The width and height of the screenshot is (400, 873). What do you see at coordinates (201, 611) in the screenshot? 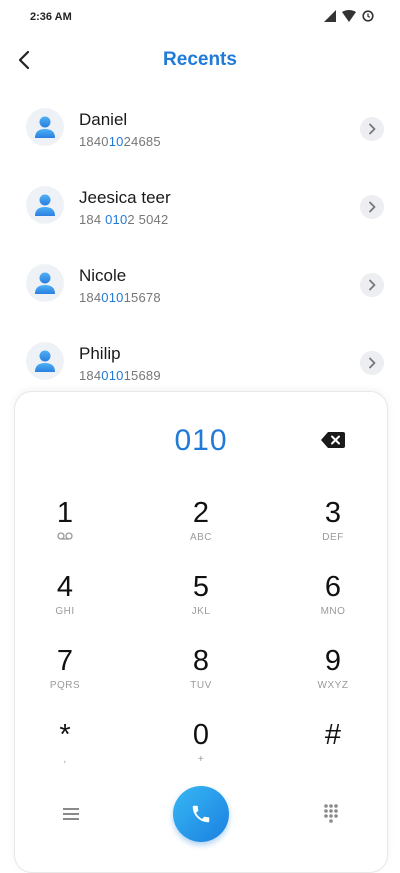
I see `key-letters: JKL` at bounding box center [201, 611].